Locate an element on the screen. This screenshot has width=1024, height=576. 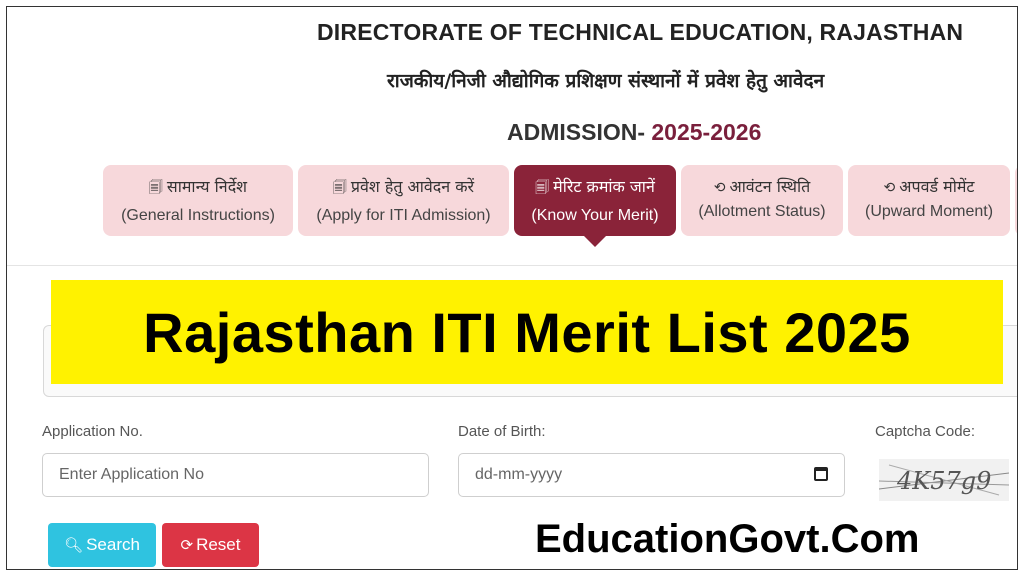
captcha-image: 4K57g9 is located at coordinates (944, 480).